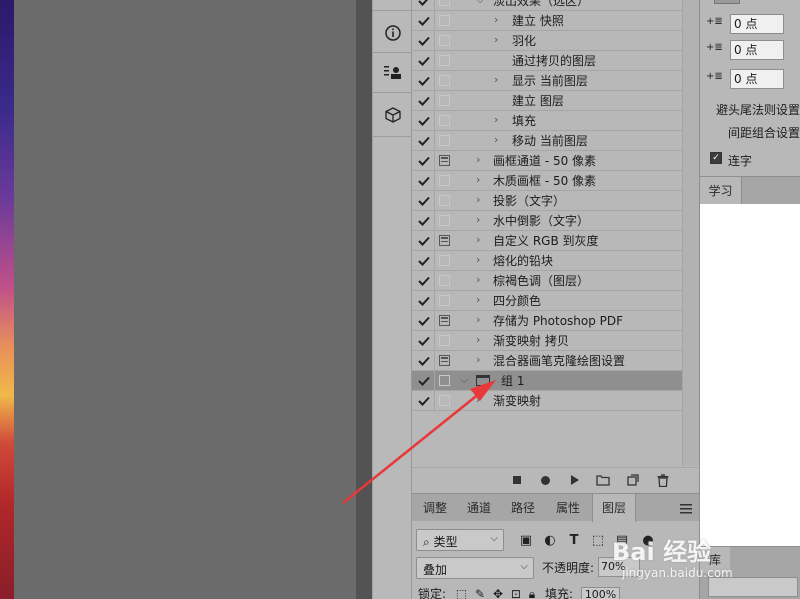 The image size is (800, 599). Describe the element at coordinates (757, 79) in the screenshot. I see `space-after-field: 0 点` at that location.